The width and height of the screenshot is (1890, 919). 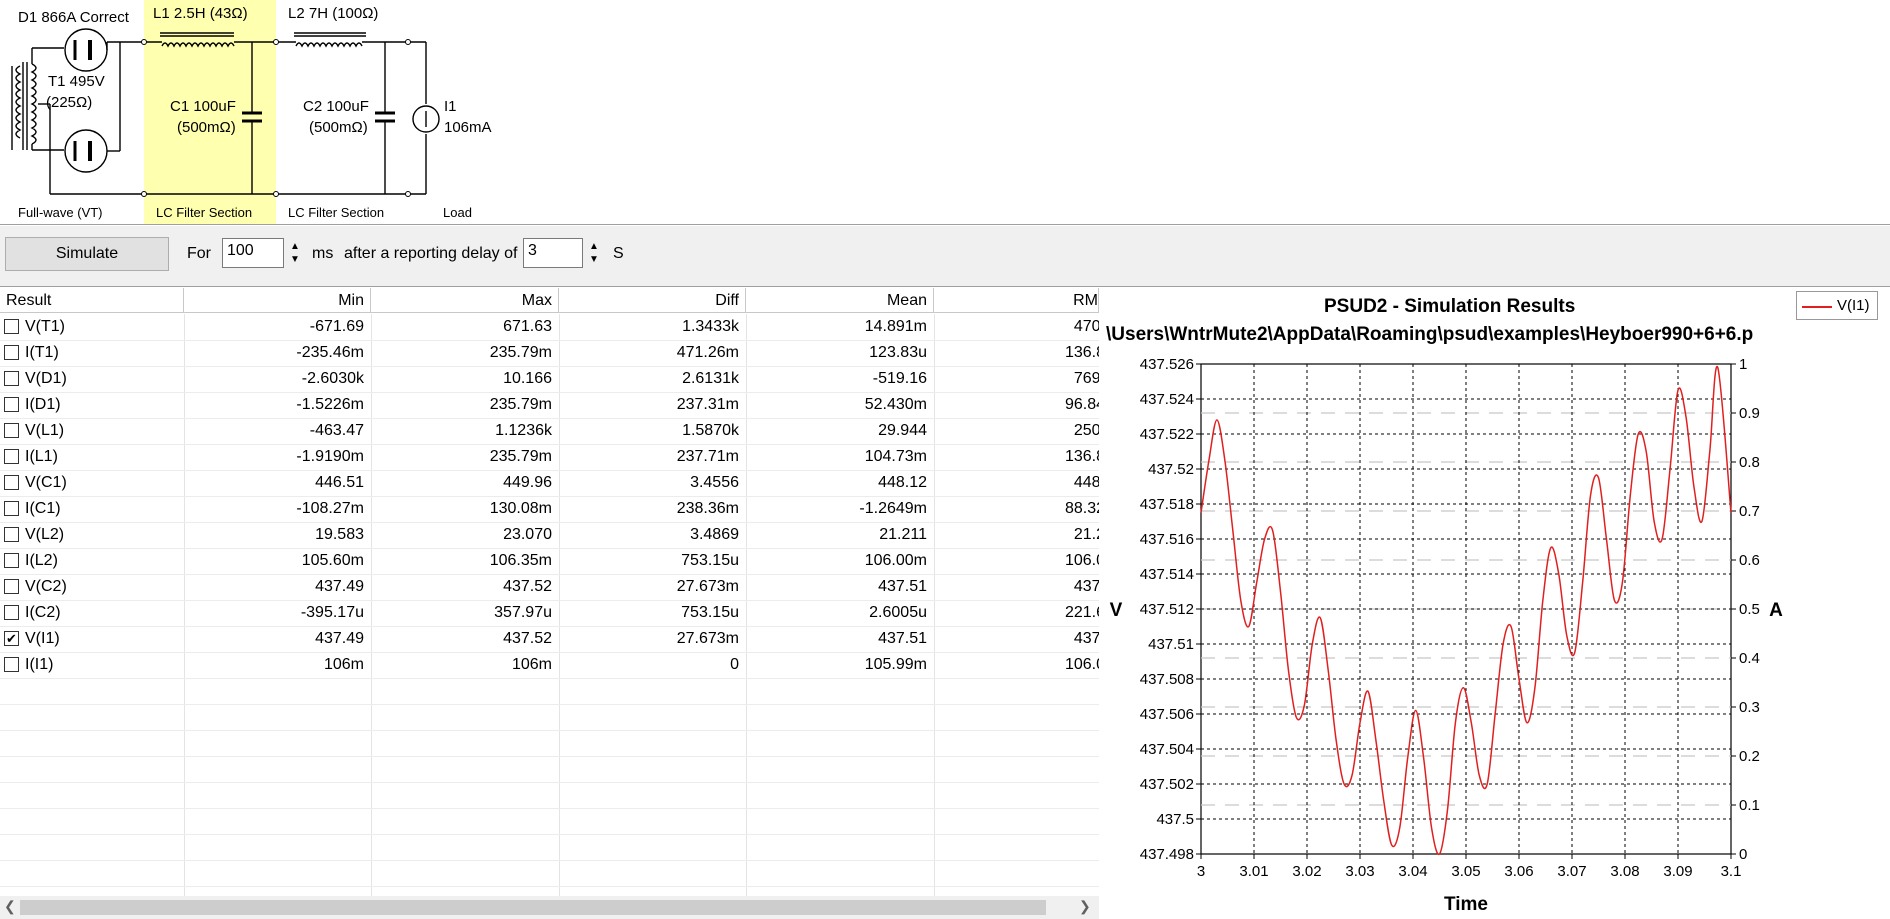 I want to click on delay-spinner: ▲ ▼, so click(x=594, y=253).